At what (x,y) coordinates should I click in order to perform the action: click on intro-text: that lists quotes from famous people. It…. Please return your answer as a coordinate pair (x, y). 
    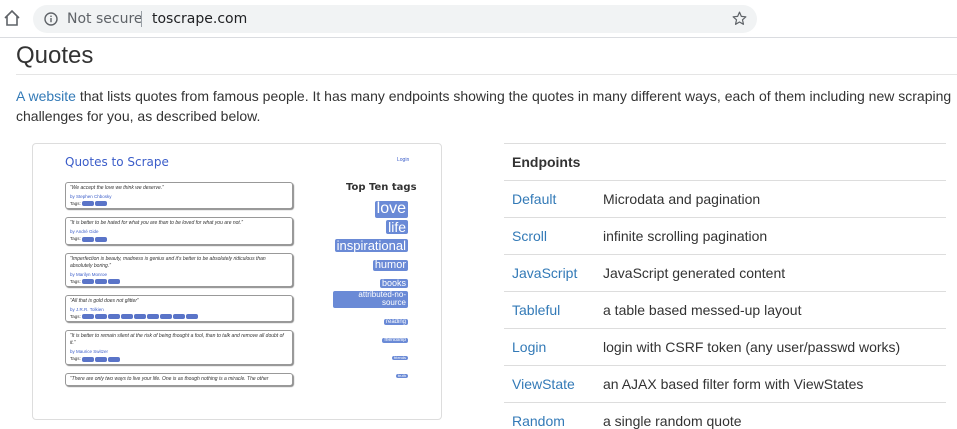
    Looking at the image, I should click on (484, 106).